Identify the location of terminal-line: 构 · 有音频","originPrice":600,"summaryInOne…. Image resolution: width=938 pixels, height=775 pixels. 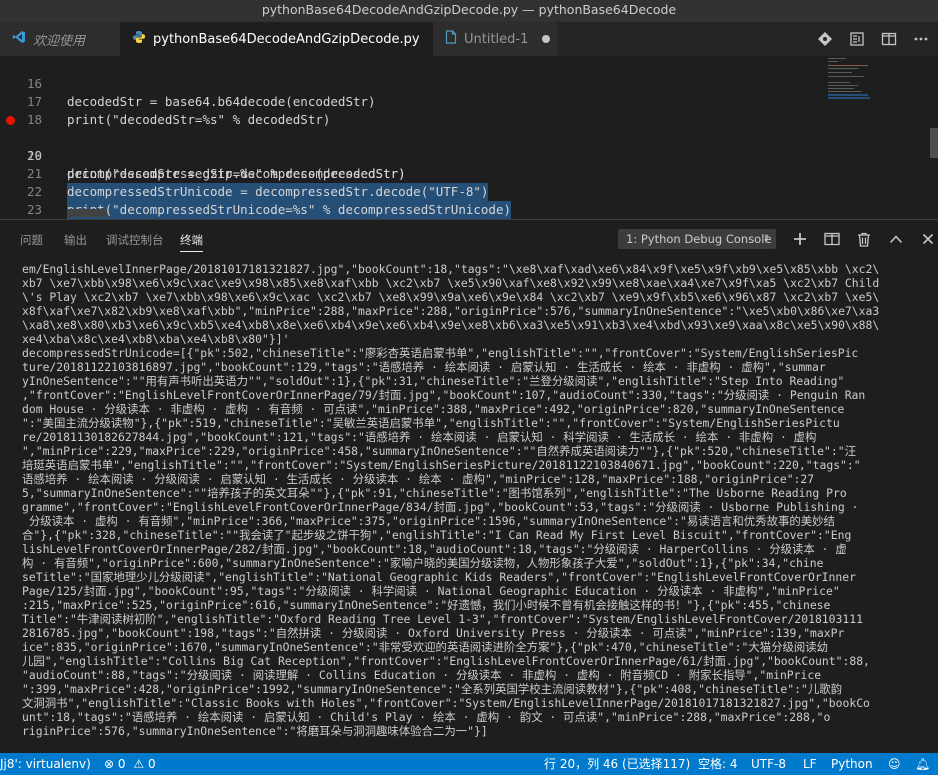
(423, 563).